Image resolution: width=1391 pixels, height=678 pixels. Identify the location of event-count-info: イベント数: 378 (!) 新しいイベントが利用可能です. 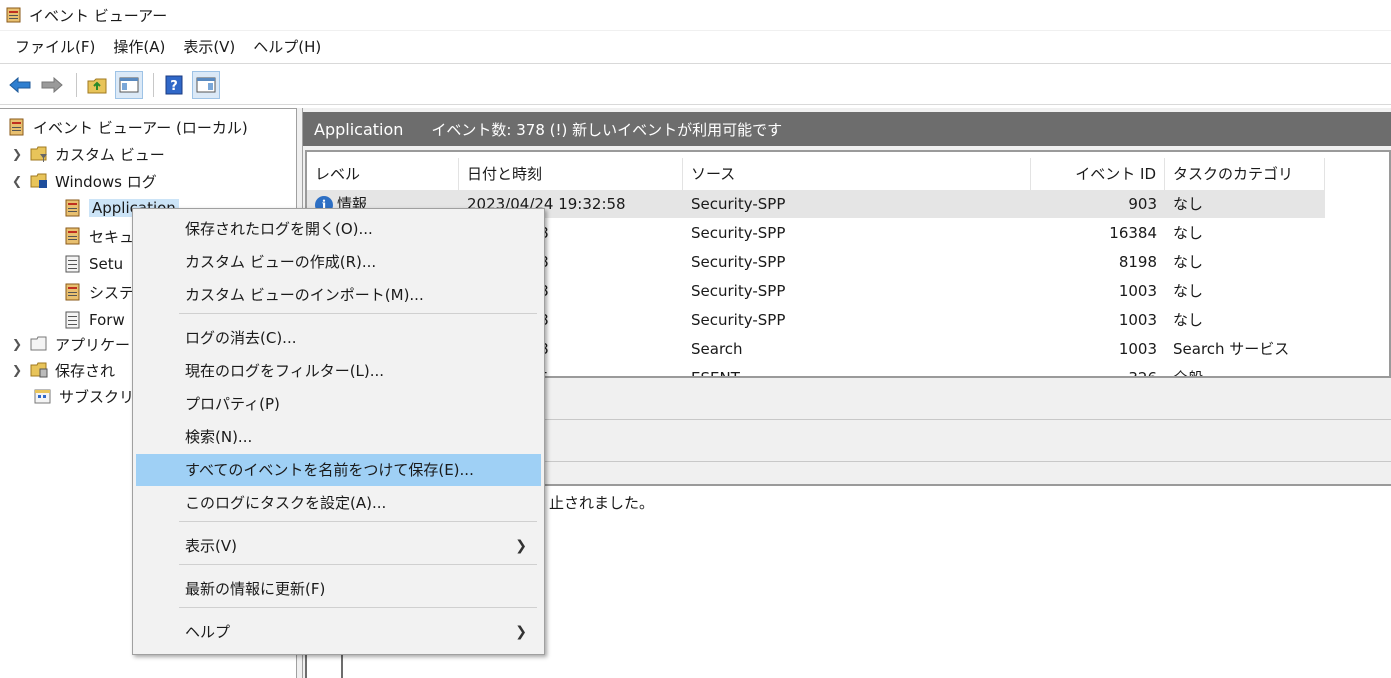
(607, 129).